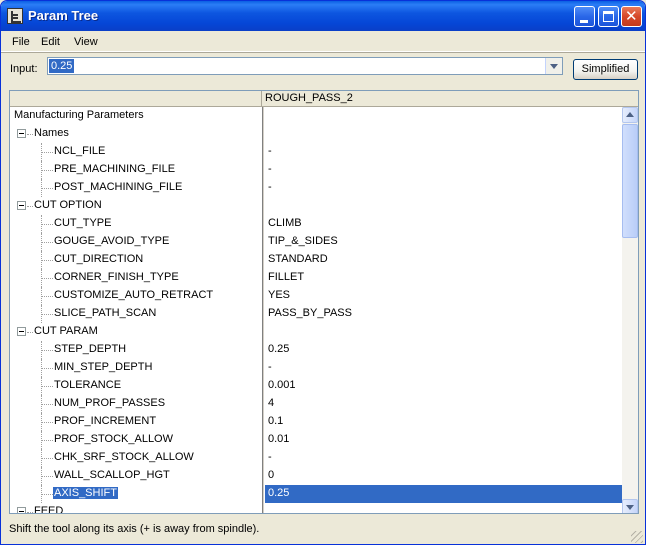 The image size is (646, 545). What do you see at coordinates (316, 494) in the screenshot?
I see `table-row-selected: AXIS_SHIFT 0.25` at bounding box center [316, 494].